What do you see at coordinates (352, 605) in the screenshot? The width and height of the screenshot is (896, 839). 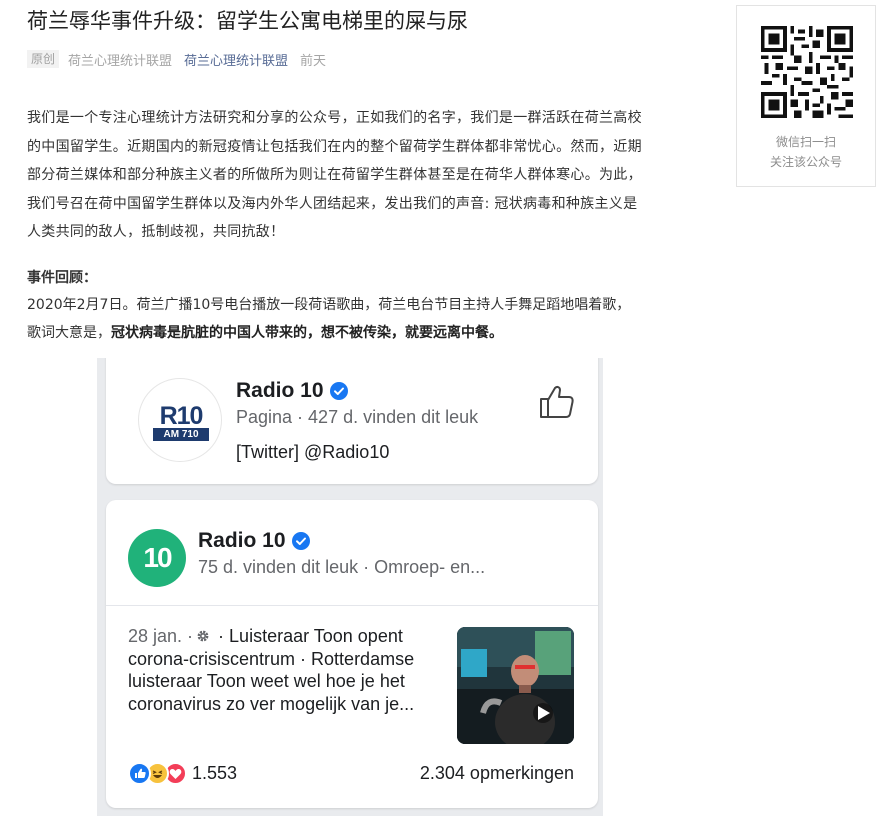 I see `divider` at bounding box center [352, 605].